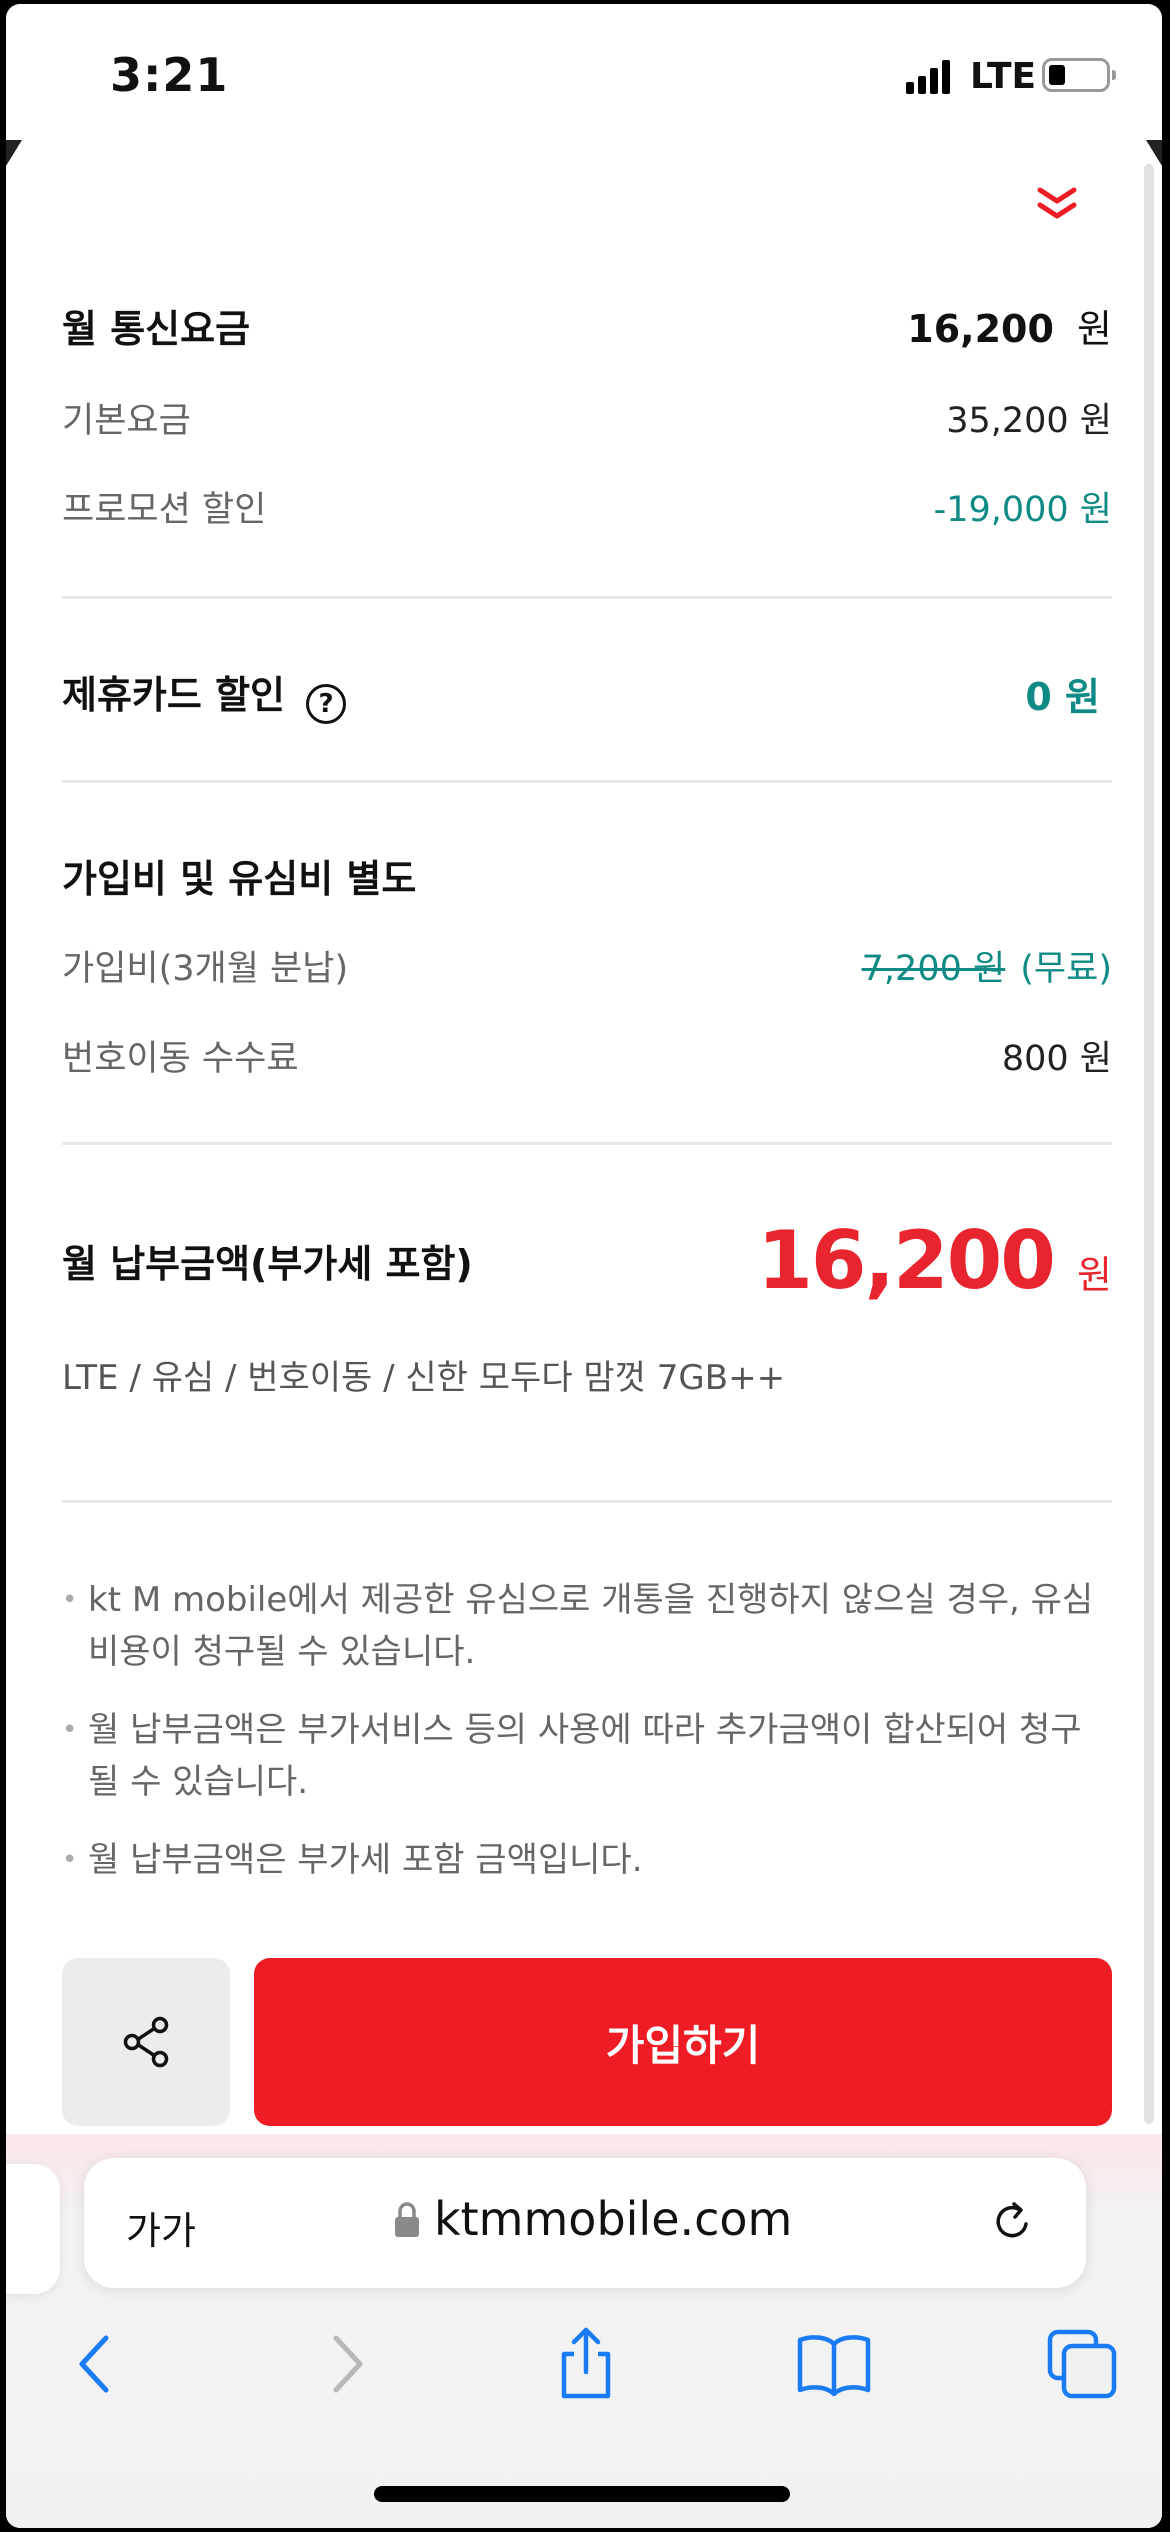 This screenshot has height=2532, width=1170. Describe the element at coordinates (169, 75) in the screenshot. I see `status-time: 3:21` at that location.